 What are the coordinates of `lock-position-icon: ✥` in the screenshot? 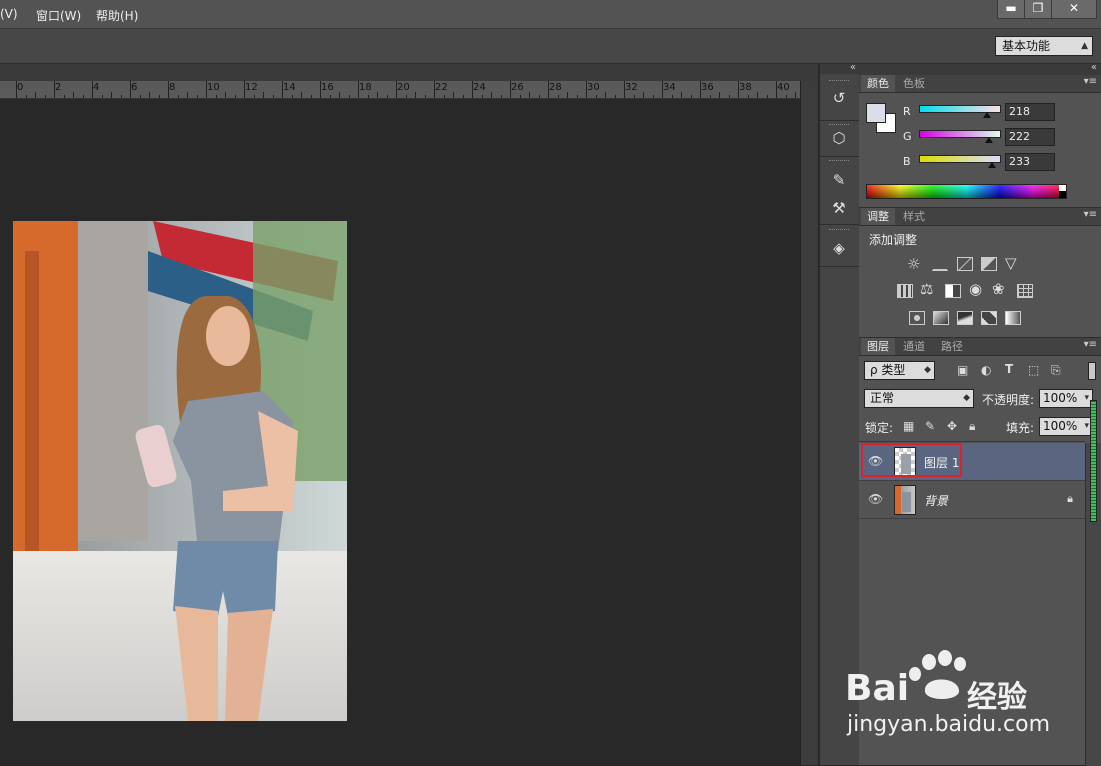 It's located at (952, 426).